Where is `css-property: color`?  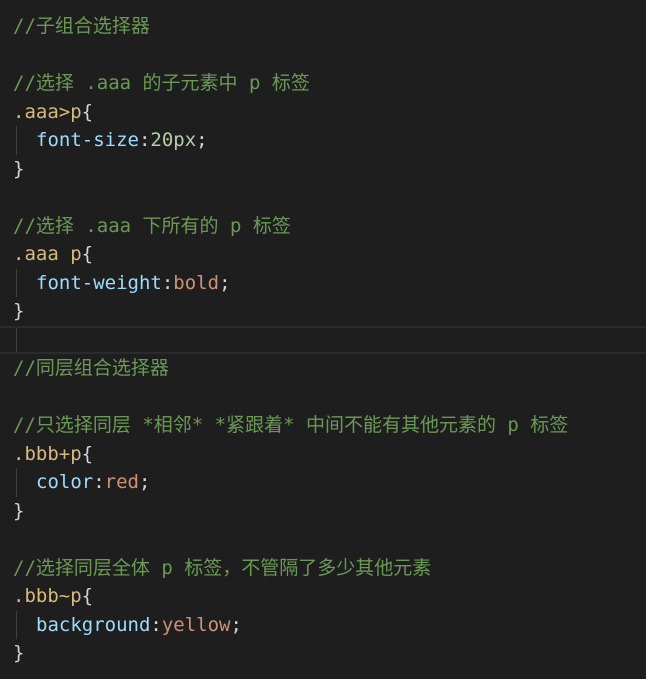 css-property: color is located at coordinates (65, 482).